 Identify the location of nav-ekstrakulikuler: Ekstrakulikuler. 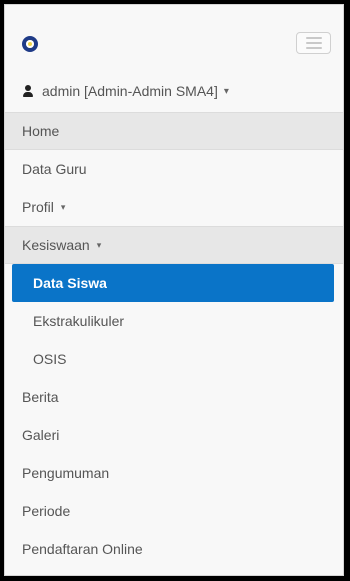
(174, 321).